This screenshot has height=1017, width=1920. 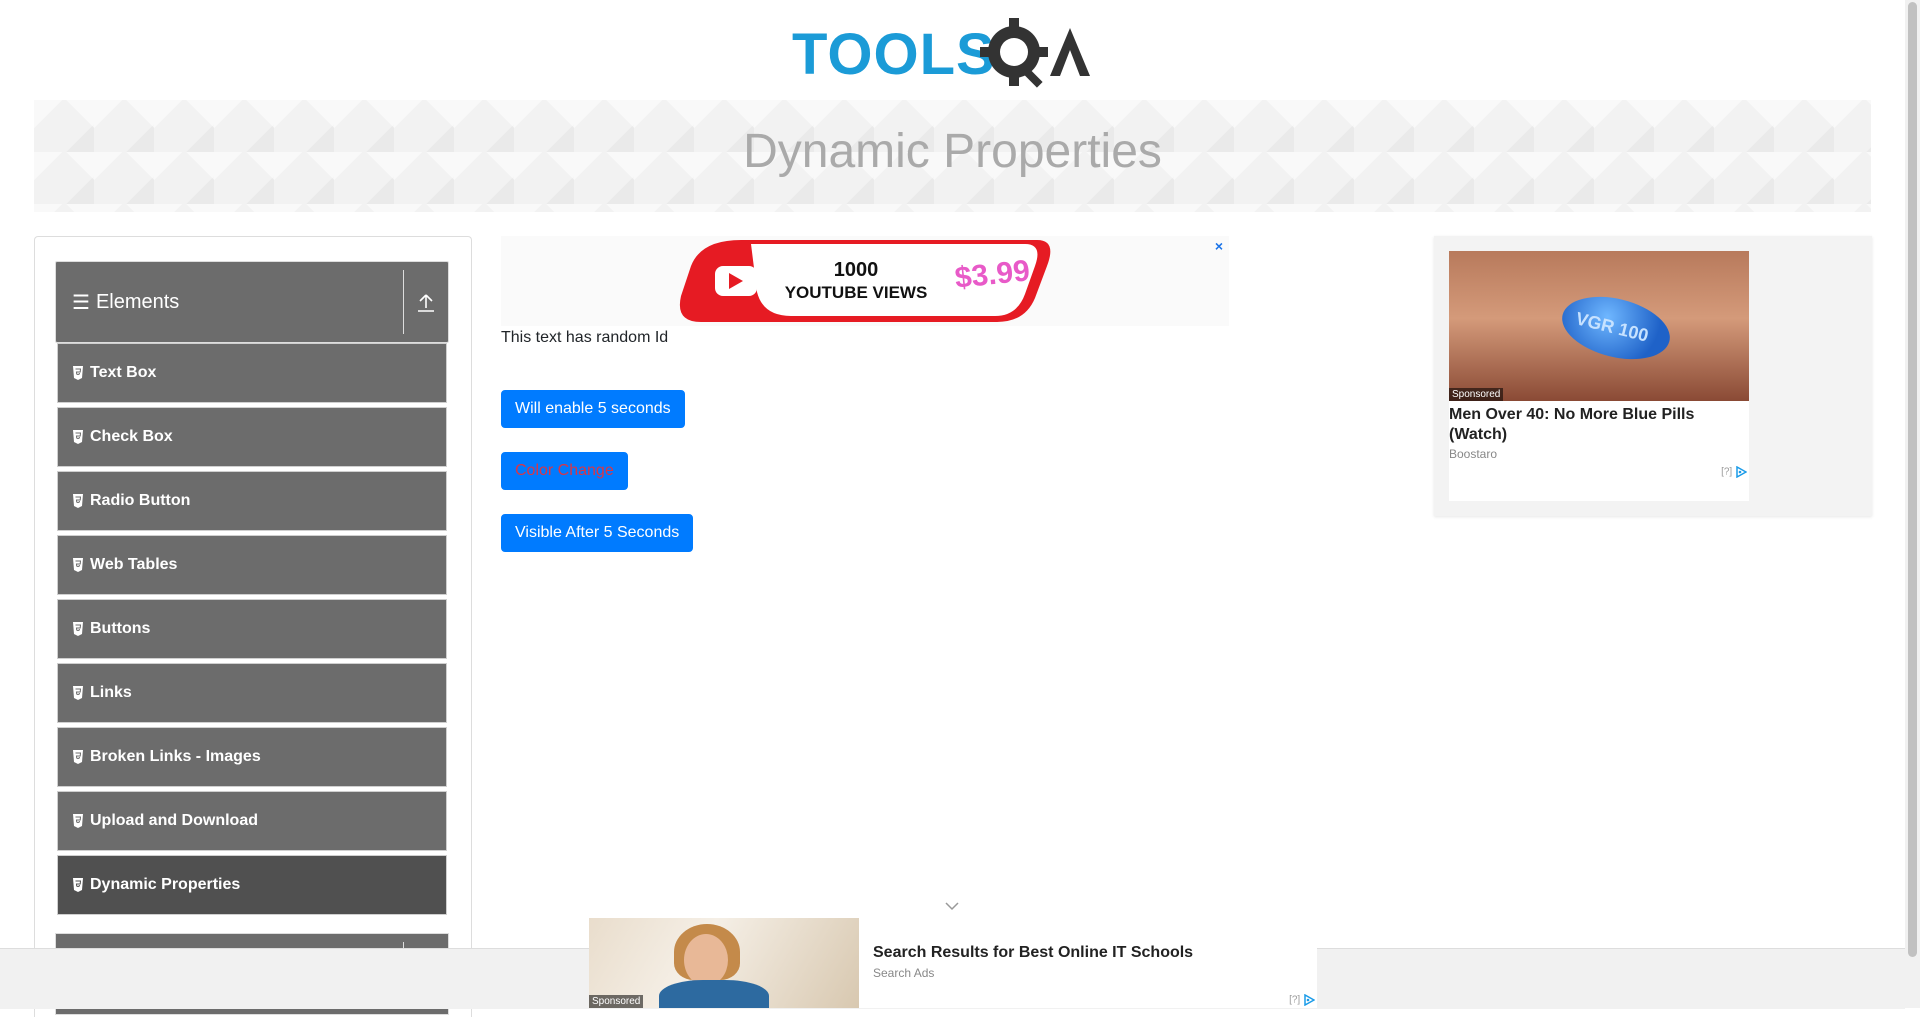 I want to click on sidebar-item-buttons: Buttons, so click(x=252, y=629).